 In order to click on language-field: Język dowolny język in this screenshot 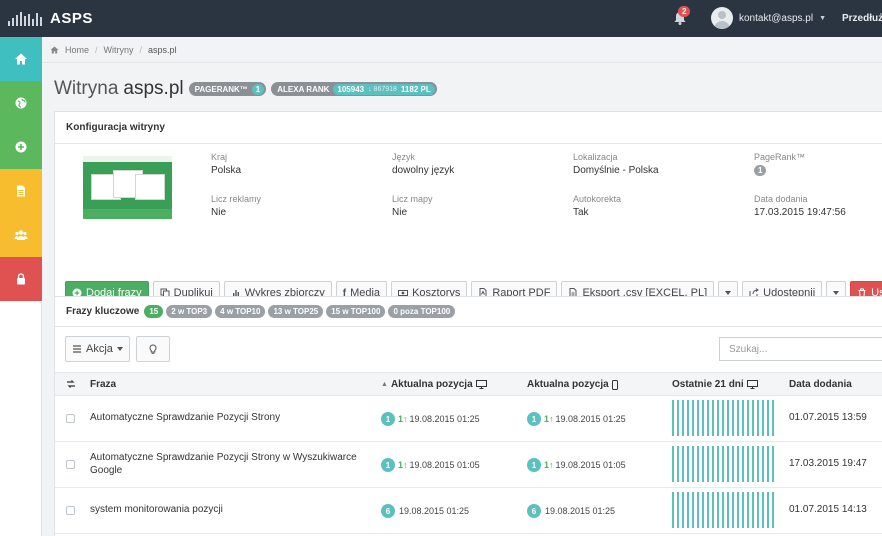, I will do `click(423, 164)`.